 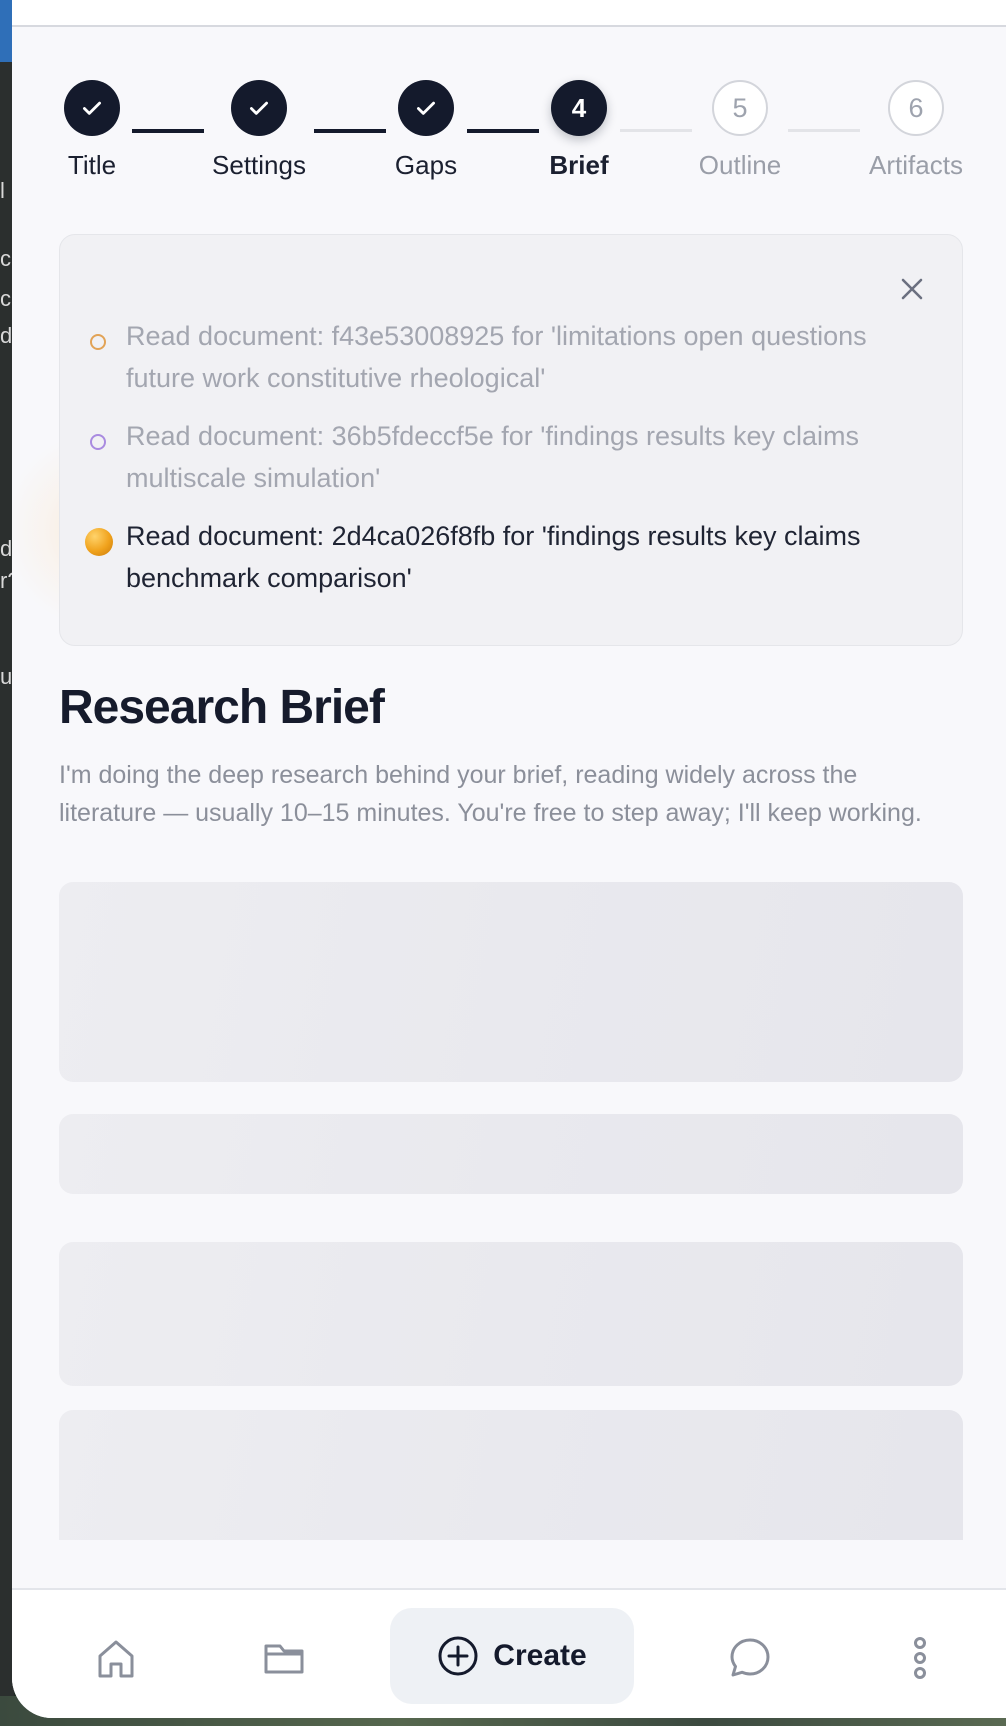 I want to click on bottom-navigation: Create, so click(x=509, y=1653).